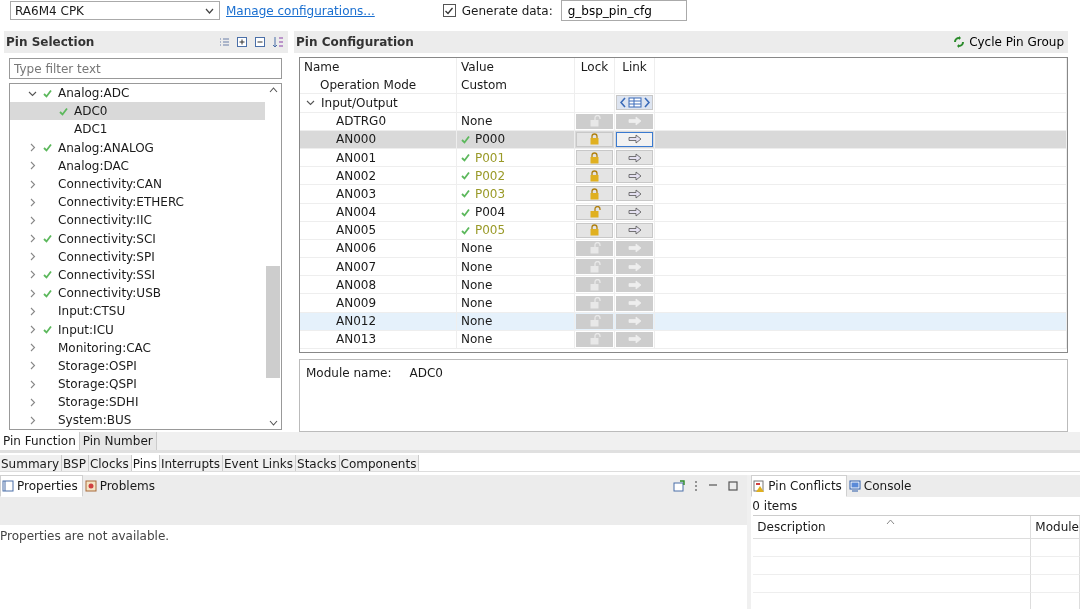 The height and width of the screenshot is (609, 1080). Describe the element at coordinates (31, 463) in the screenshot. I see `editor-tab: Summary` at that location.